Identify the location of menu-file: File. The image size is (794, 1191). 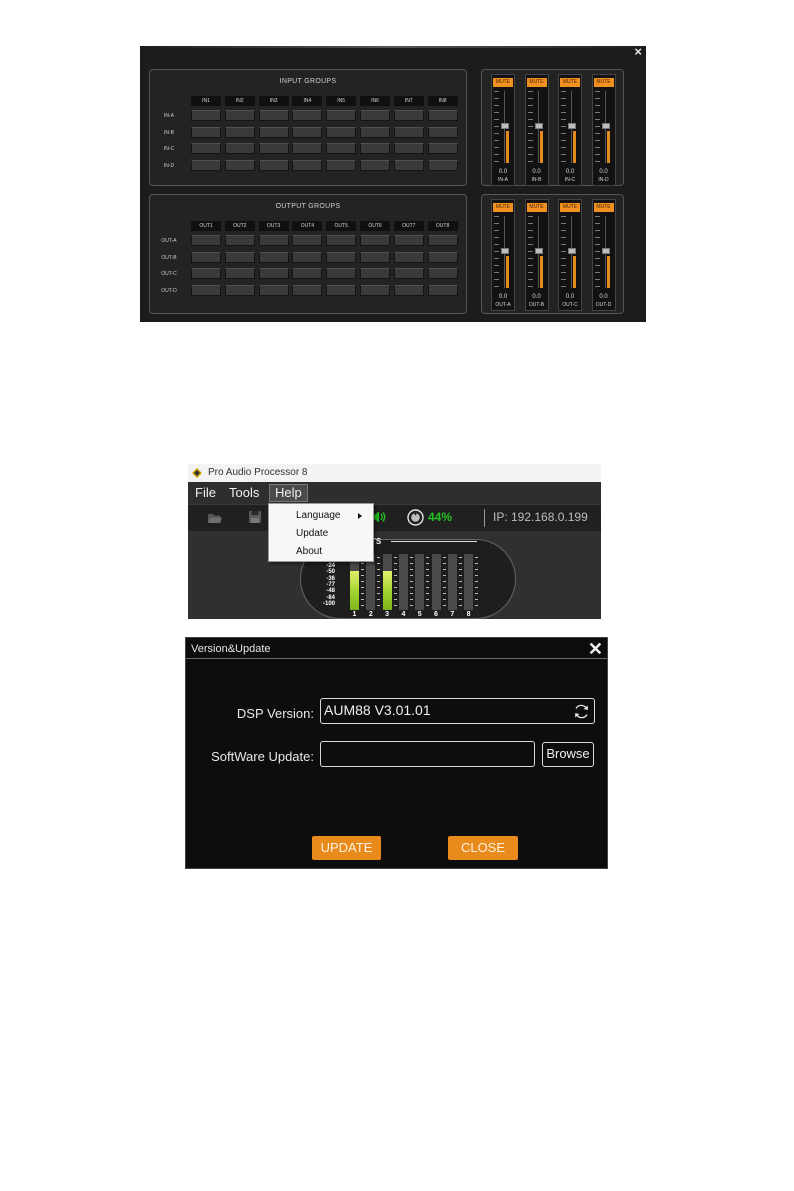
(205, 493).